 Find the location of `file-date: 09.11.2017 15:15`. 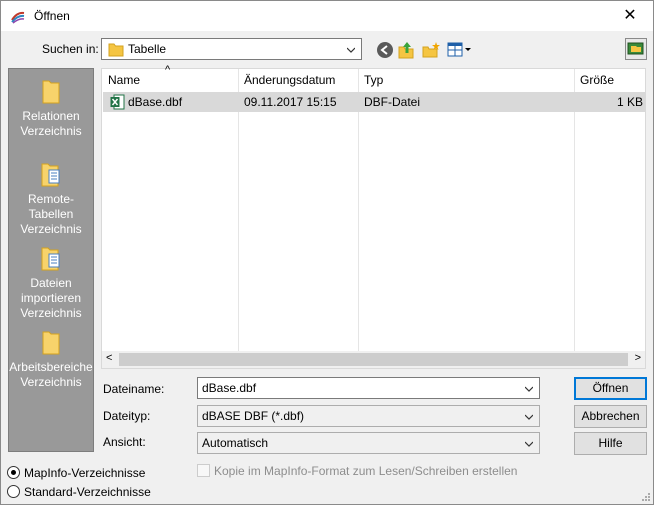

file-date: 09.11.2017 15:15 is located at coordinates (290, 102).